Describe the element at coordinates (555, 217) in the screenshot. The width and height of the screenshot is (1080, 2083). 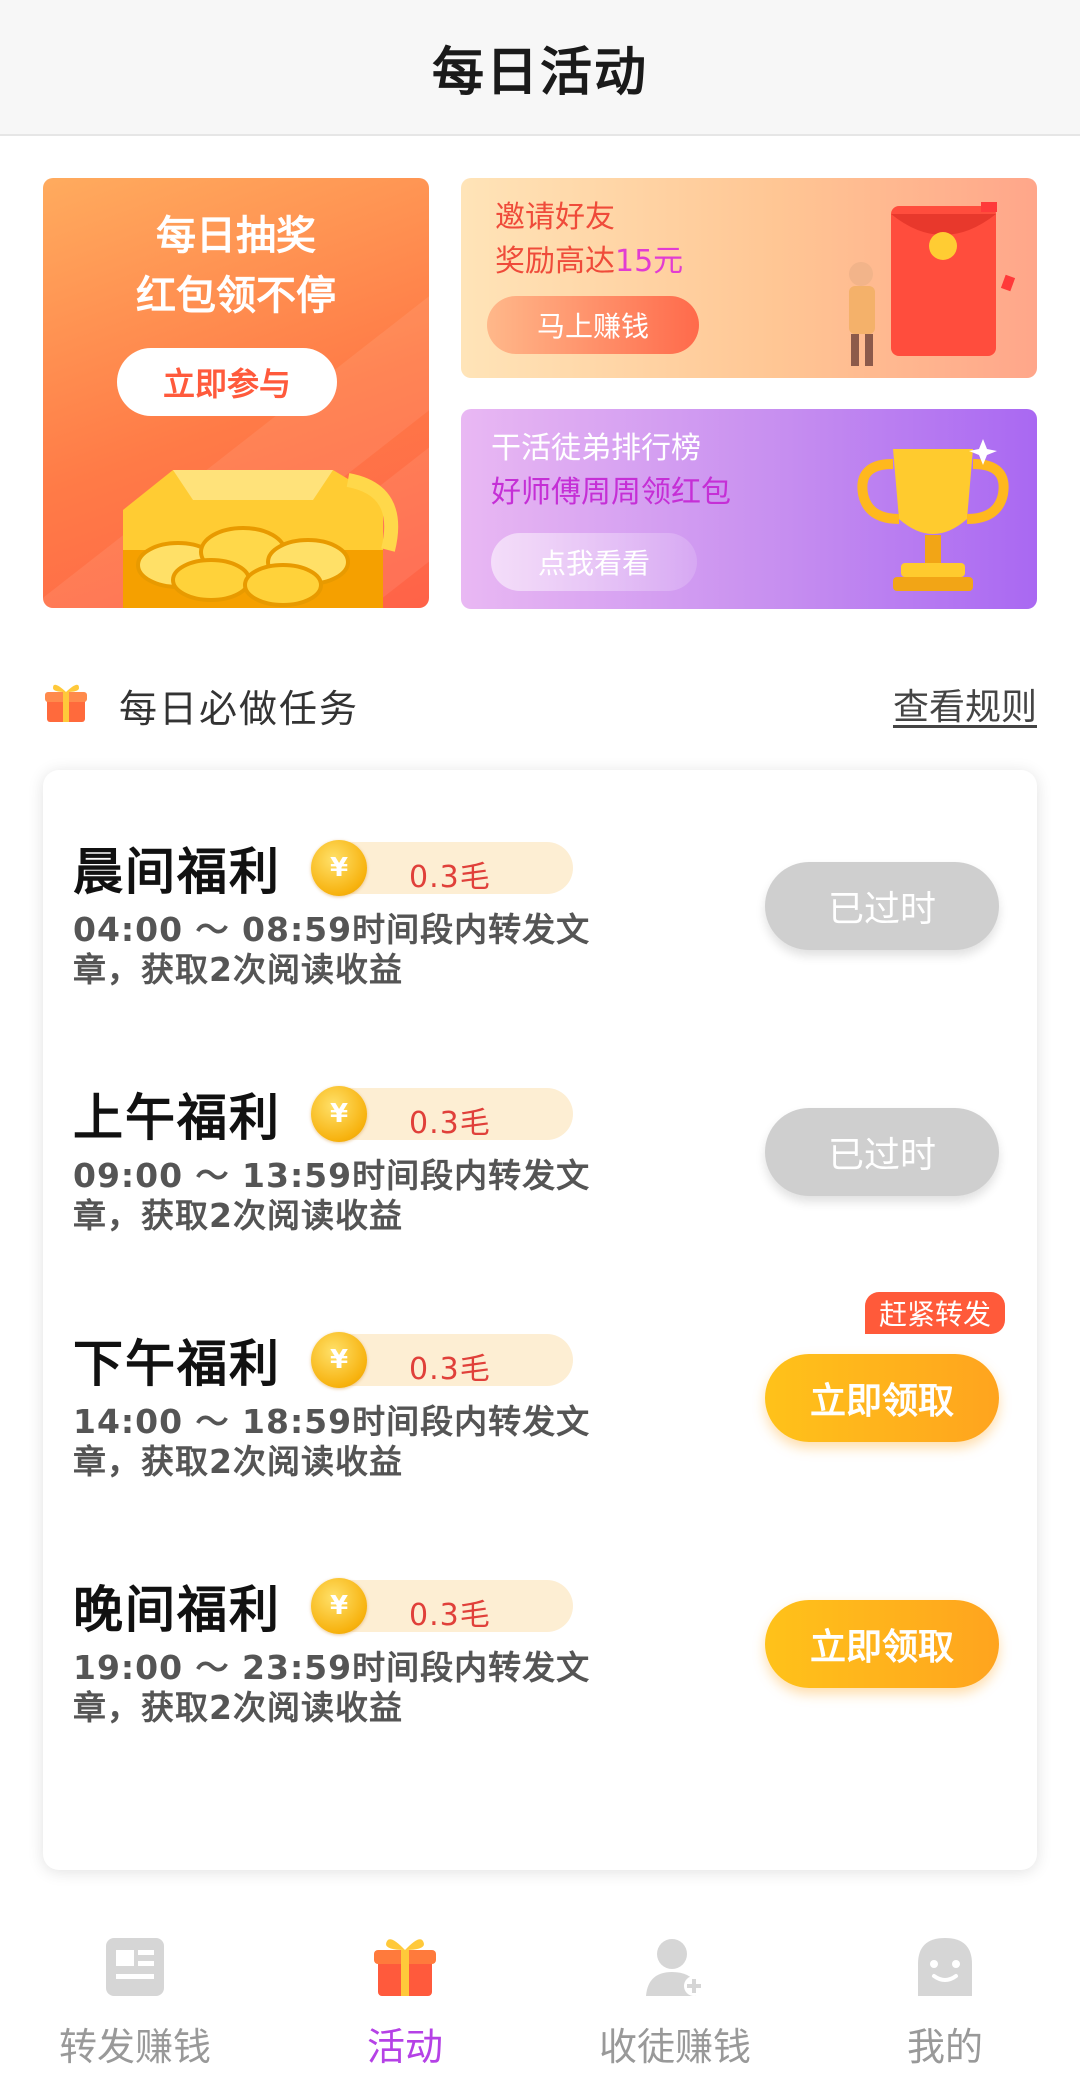
I see `invite-title: 邀请好友` at that location.